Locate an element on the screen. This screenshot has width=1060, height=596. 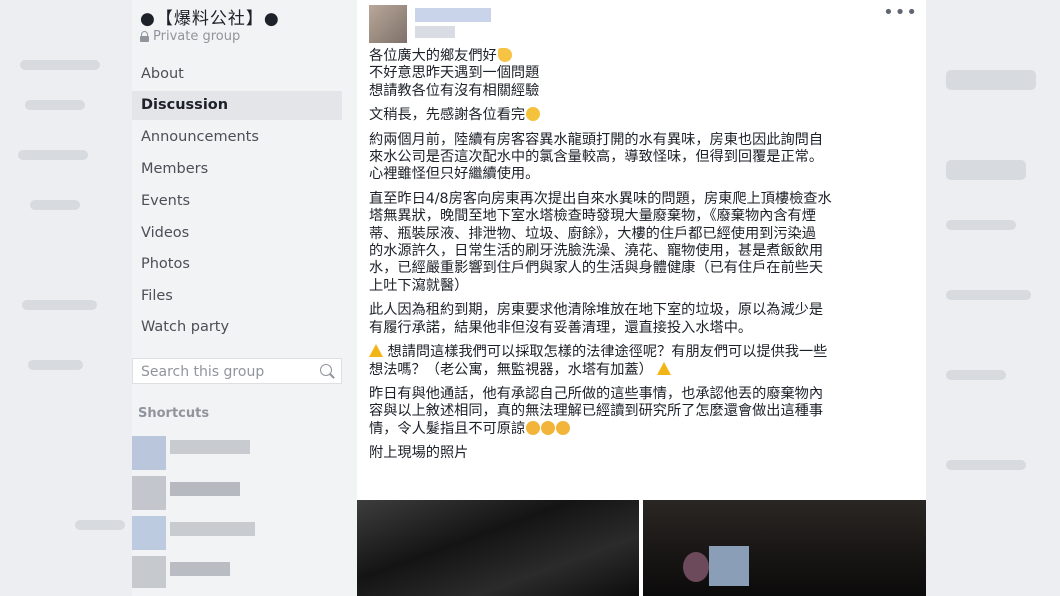
privacy-label: Private group is located at coordinates (190, 36).